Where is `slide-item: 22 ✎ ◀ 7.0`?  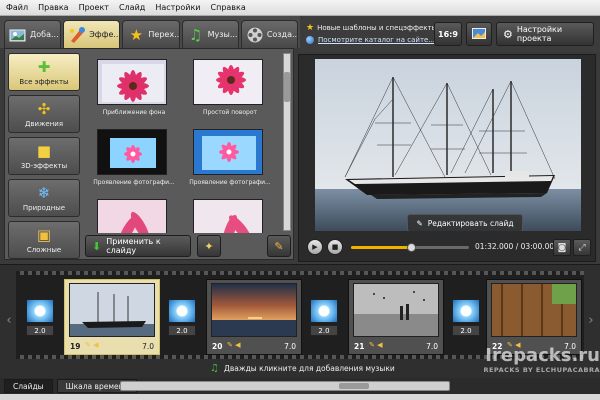
slide-item: 22 ✎ ◀ 7.0 is located at coordinates (534, 317).